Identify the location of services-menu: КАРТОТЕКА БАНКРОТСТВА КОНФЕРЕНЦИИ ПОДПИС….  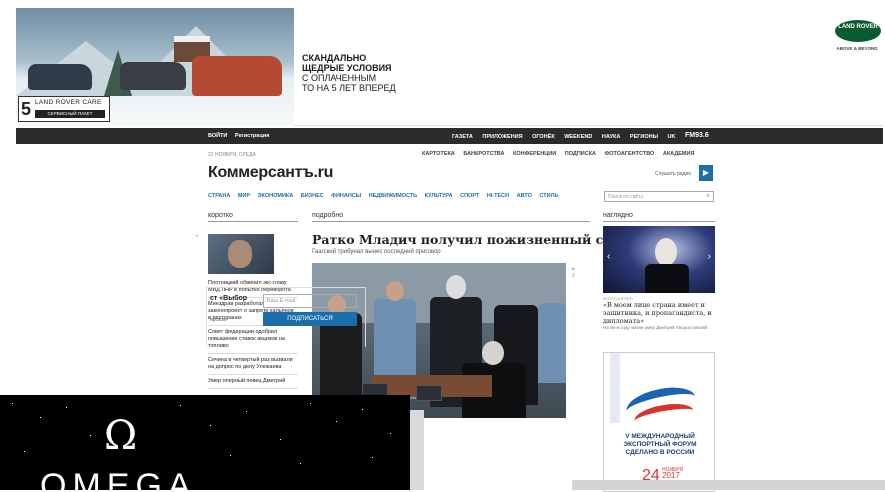
(561, 154).